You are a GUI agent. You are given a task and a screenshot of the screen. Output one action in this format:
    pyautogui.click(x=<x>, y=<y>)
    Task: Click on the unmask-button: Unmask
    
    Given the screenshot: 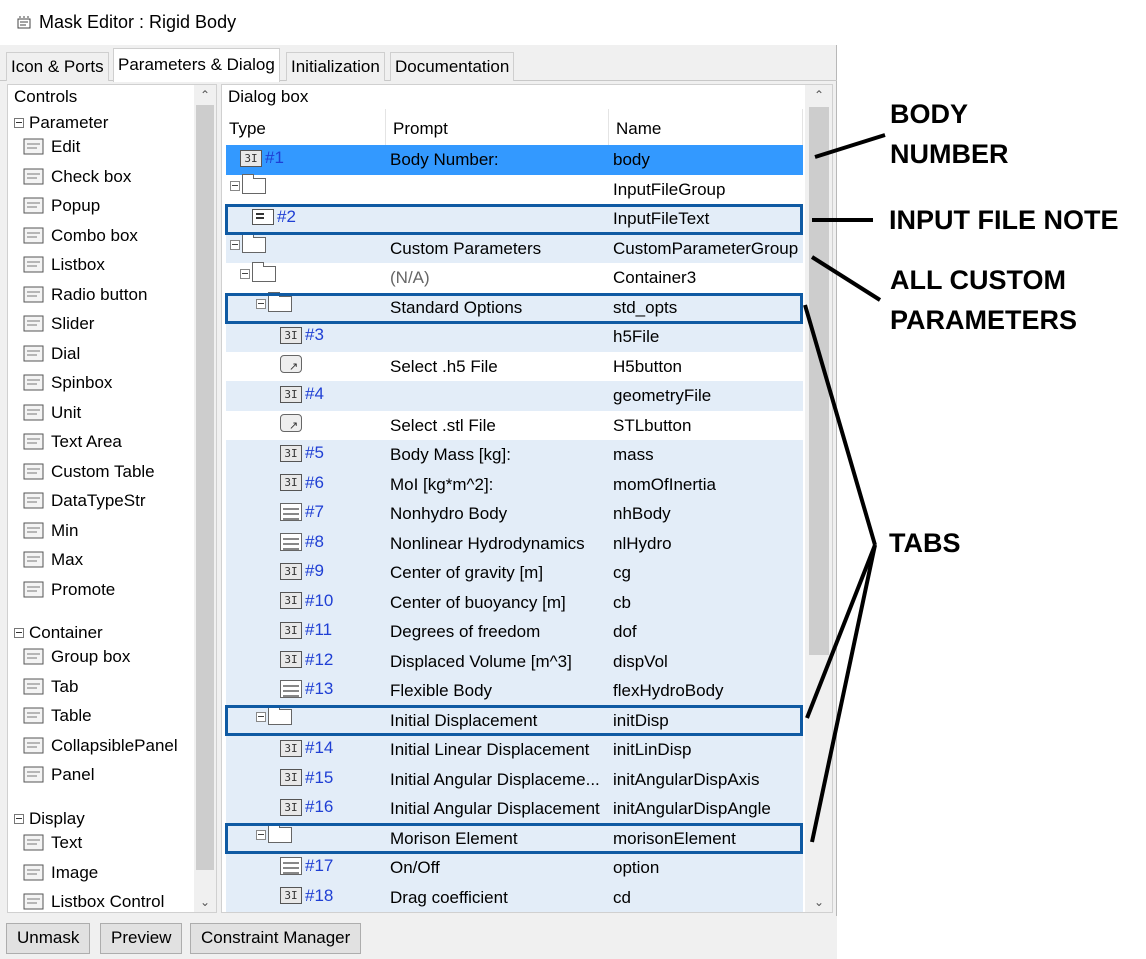 What is the action you would take?
    pyautogui.click(x=48, y=938)
    